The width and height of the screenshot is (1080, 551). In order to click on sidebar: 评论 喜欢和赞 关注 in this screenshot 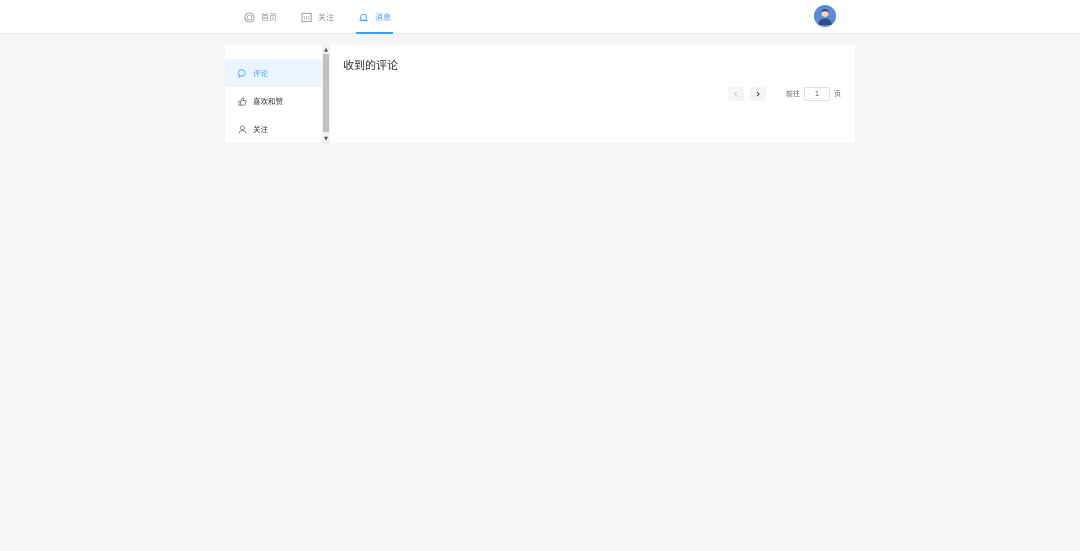, I will do `click(278, 94)`.